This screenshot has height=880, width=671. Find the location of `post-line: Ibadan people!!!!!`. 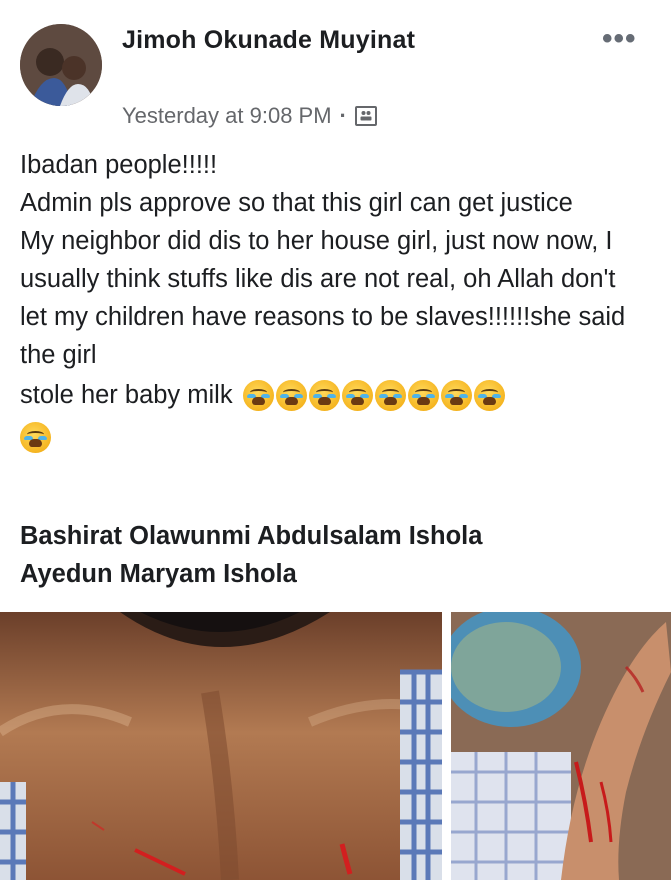

post-line: Ibadan people!!!!! is located at coordinates (119, 165).